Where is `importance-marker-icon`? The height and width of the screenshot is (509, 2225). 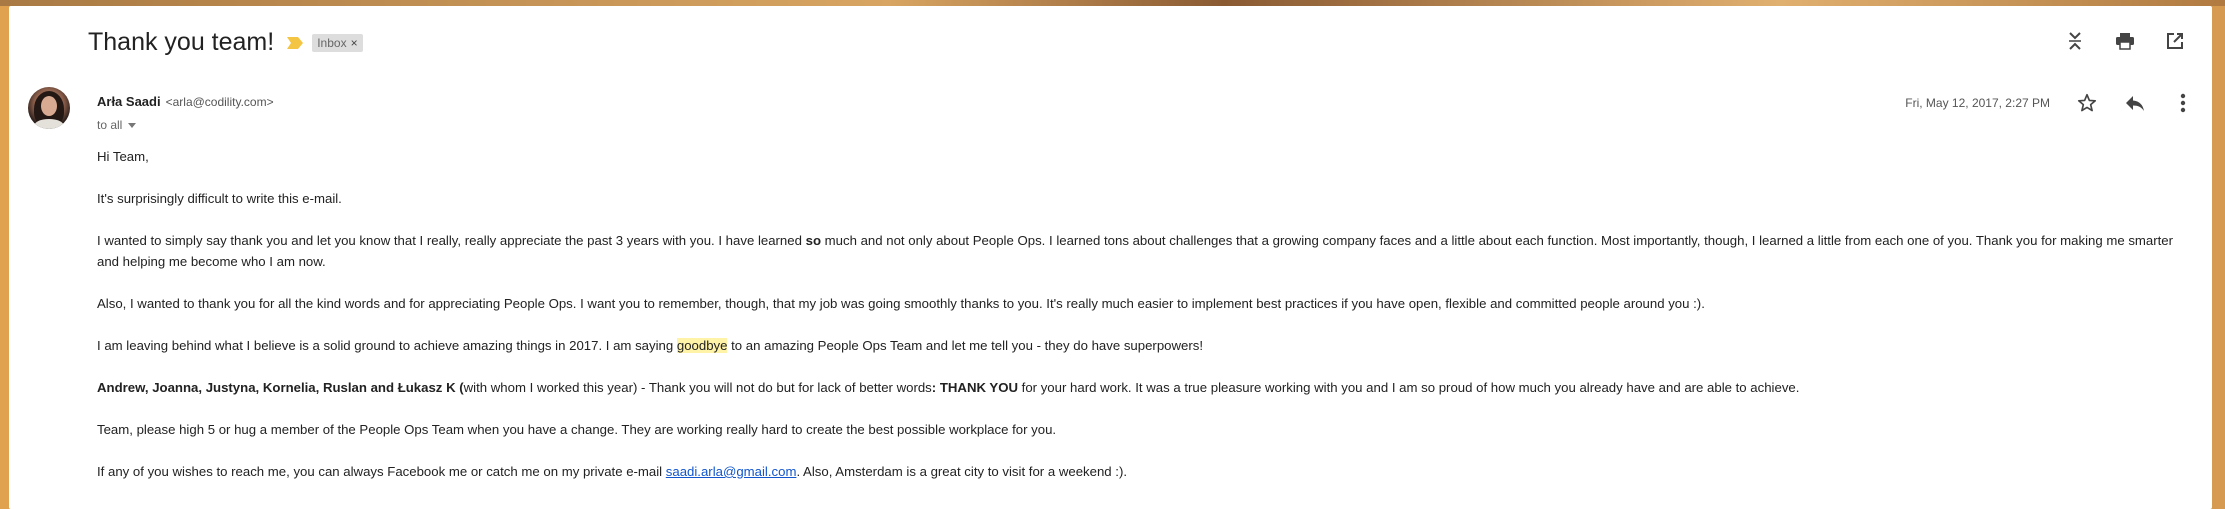 importance-marker-icon is located at coordinates (295, 43).